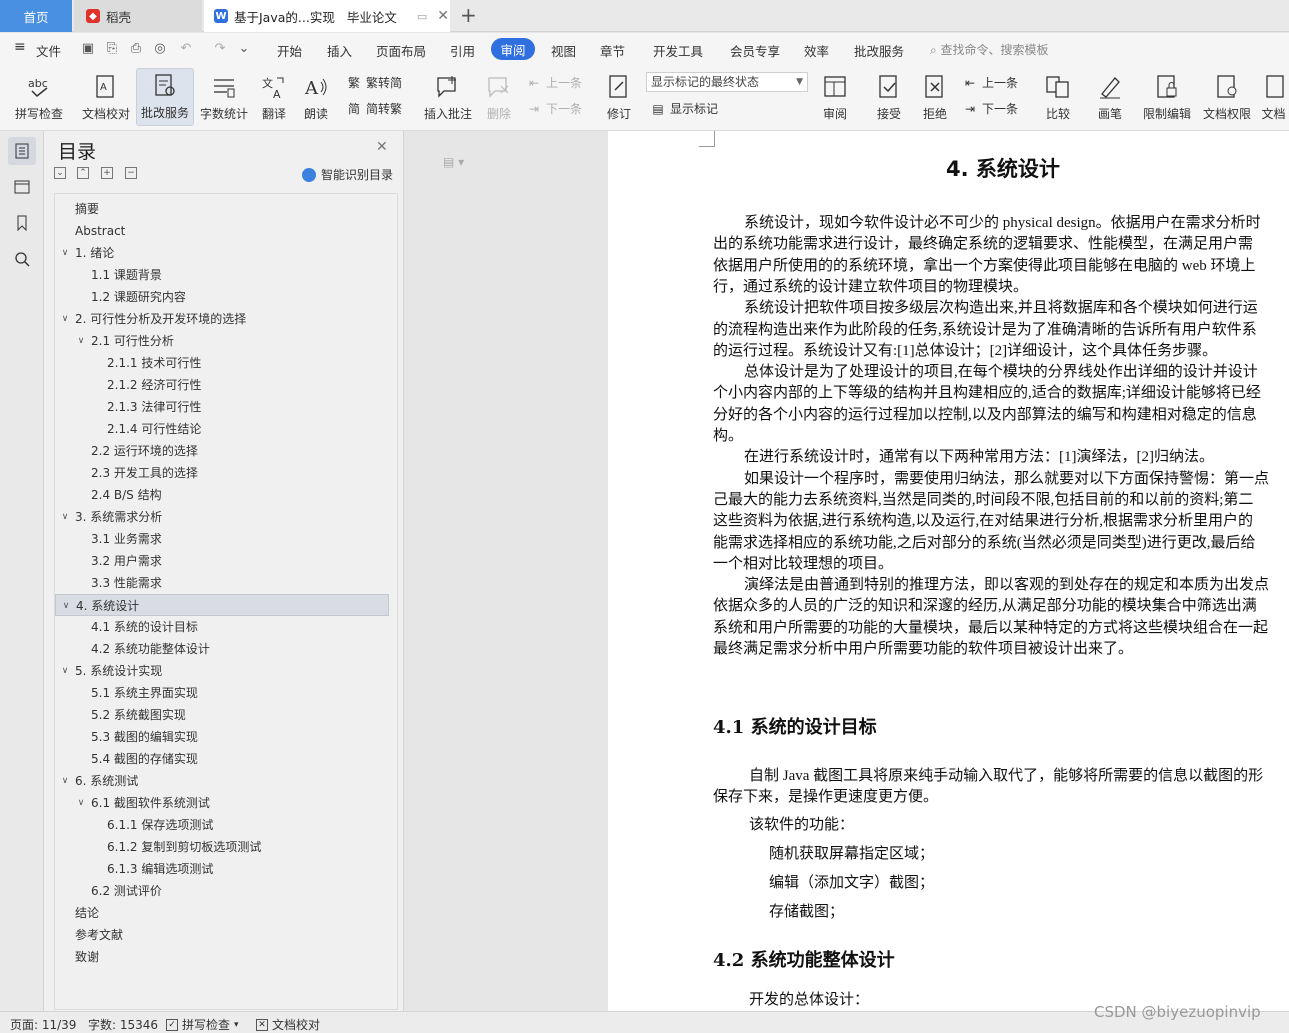  I want to click on smart-toc-button: 智能识别目录, so click(347, 174).